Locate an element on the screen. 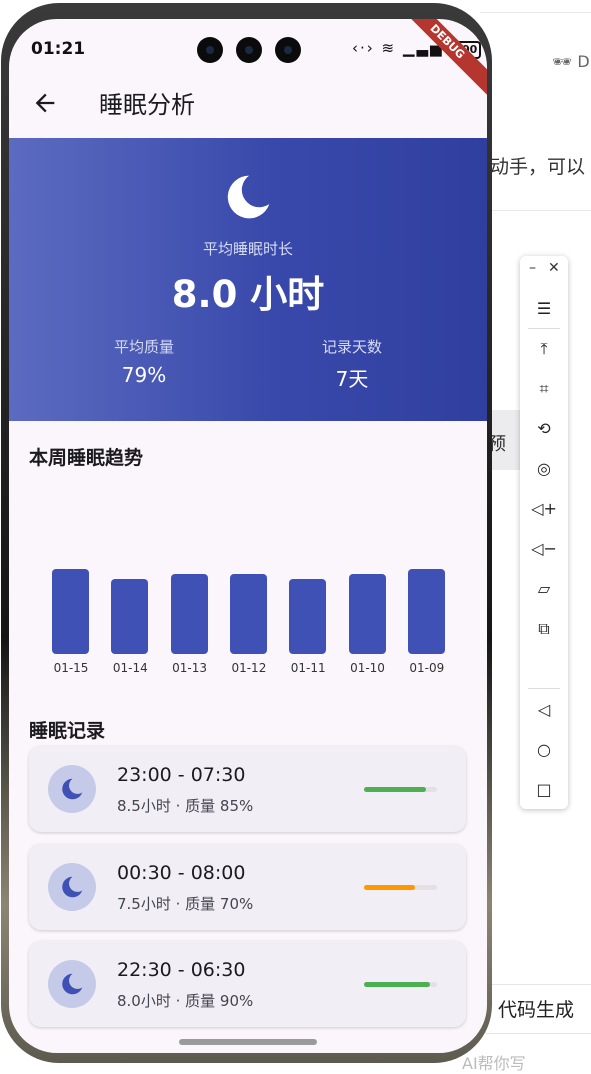 The image size is (591, 1074). chart-x-label: 01-10 is located at coordinates (367, 668).